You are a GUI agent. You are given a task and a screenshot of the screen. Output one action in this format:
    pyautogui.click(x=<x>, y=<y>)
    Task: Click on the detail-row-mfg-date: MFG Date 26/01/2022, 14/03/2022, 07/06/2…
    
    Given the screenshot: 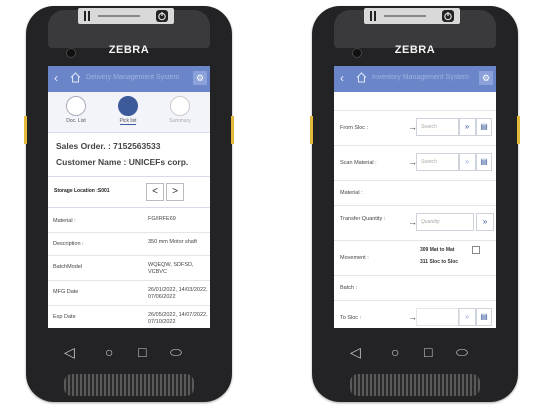 What is the action you would take?
    pyautogui.click(x=129, y=293)
    